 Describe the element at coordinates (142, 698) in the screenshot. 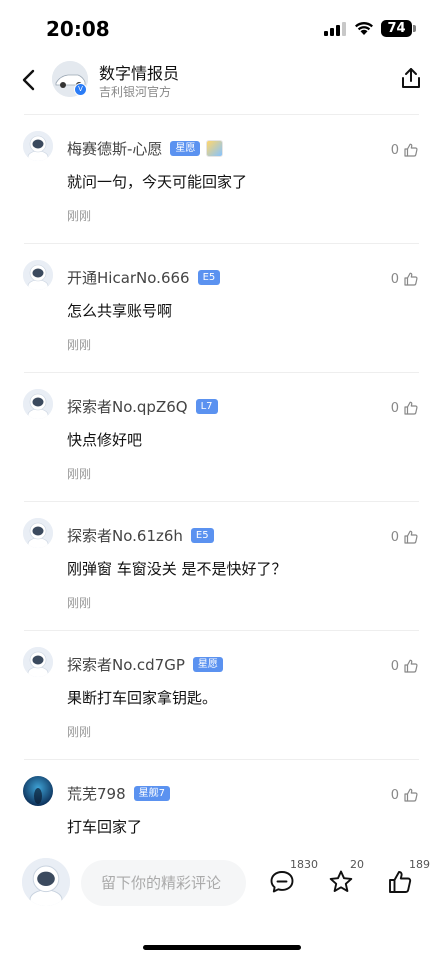

I see `comment-text: 果断打车回家拿钥匙。` at that location.